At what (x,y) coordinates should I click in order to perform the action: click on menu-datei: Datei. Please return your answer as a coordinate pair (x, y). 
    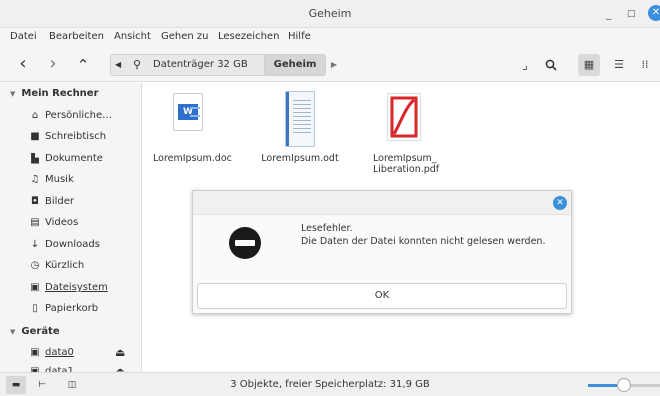
    Looking at the image, I should click on (23, 36).